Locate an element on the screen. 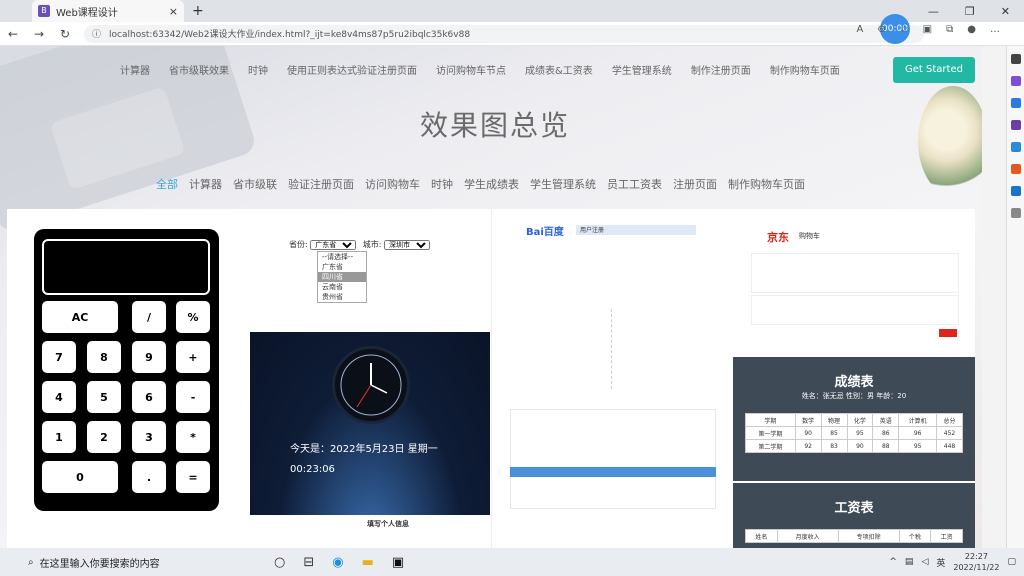 The image size is (1024, 576). calculator-key: 4 is located at coordinates (59, 397).